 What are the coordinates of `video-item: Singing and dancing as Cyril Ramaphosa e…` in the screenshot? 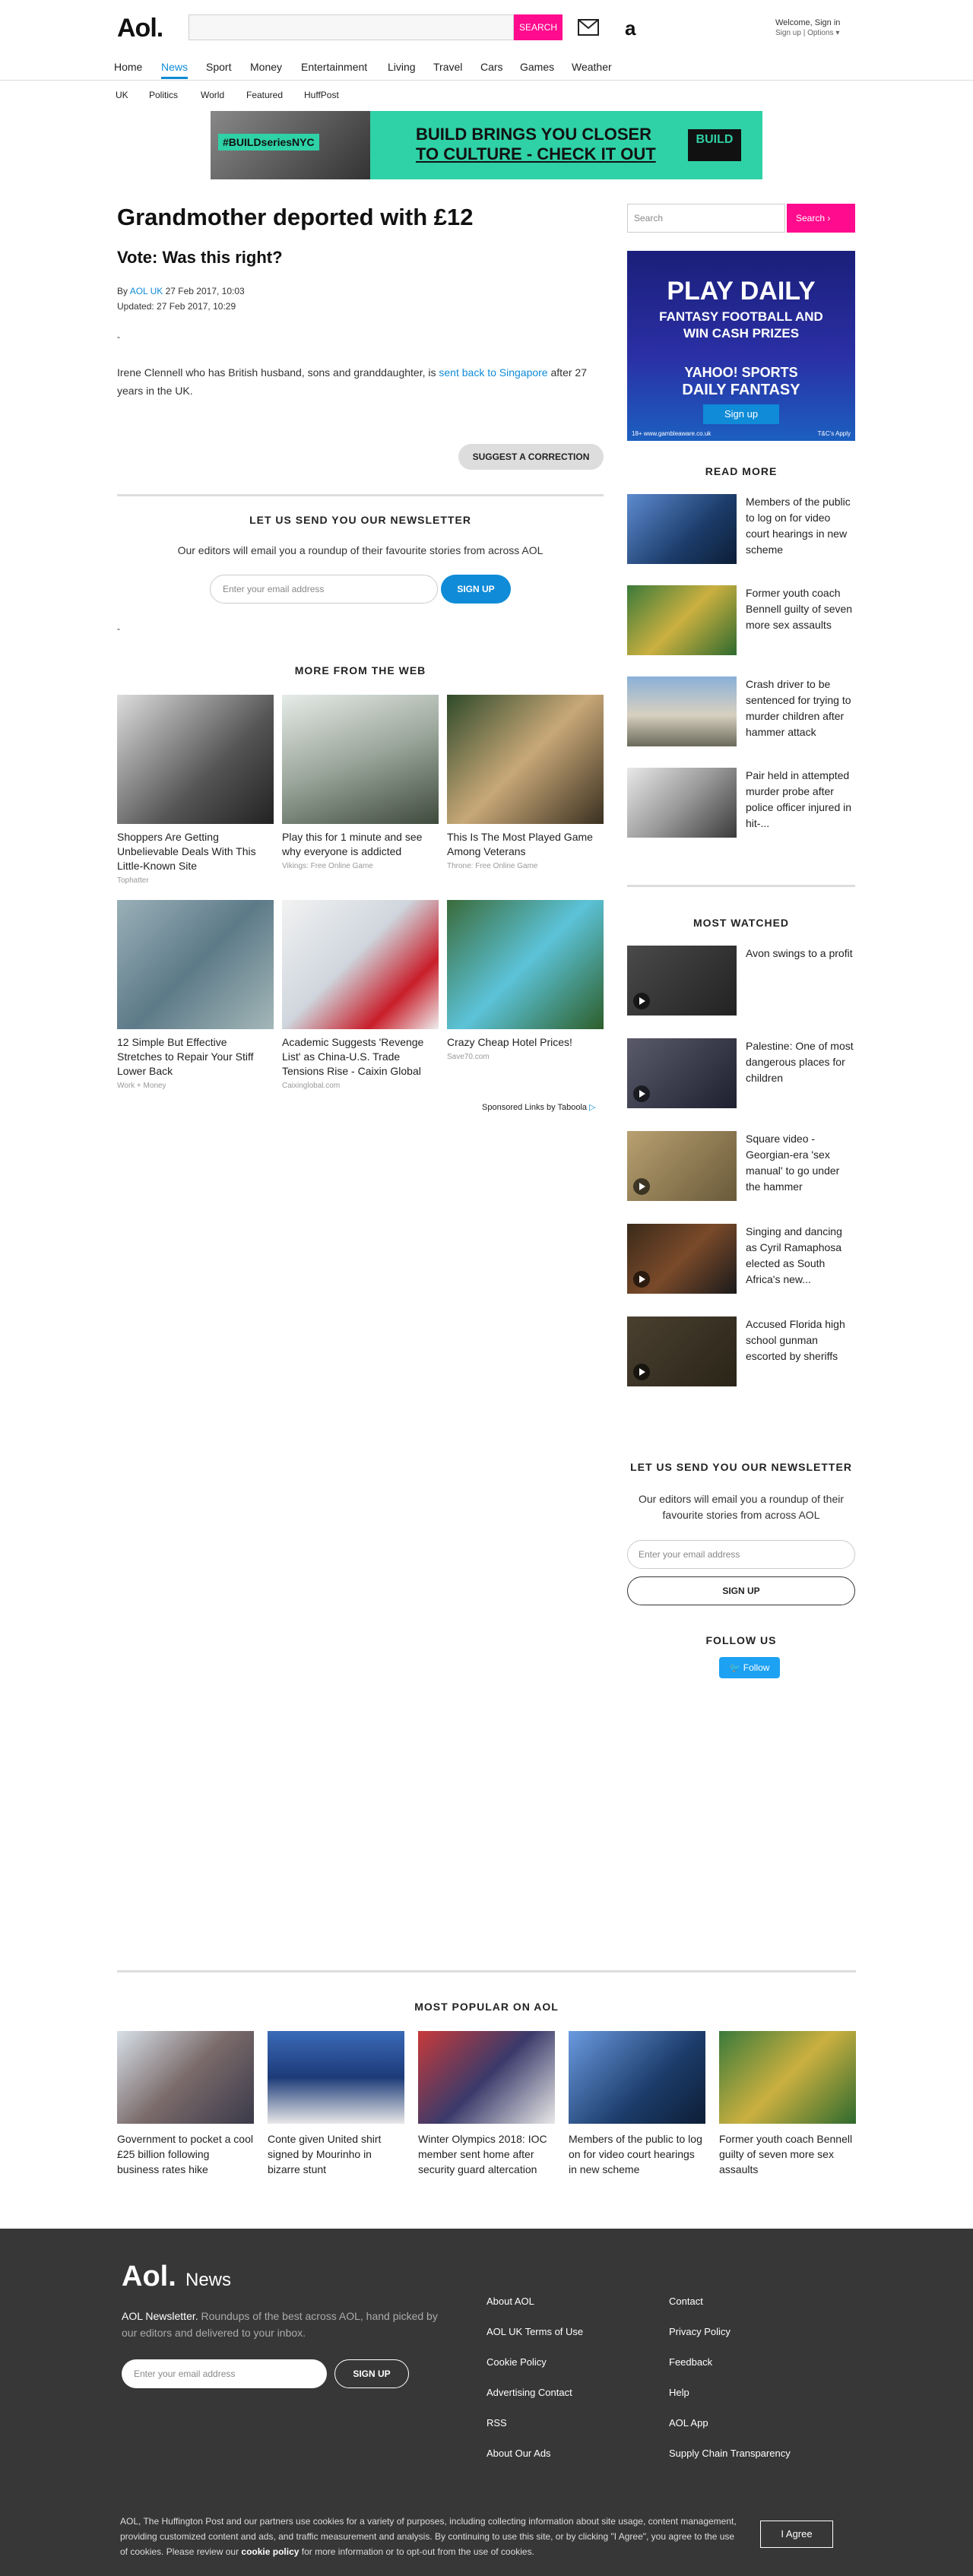 It's located at (741, 1260).